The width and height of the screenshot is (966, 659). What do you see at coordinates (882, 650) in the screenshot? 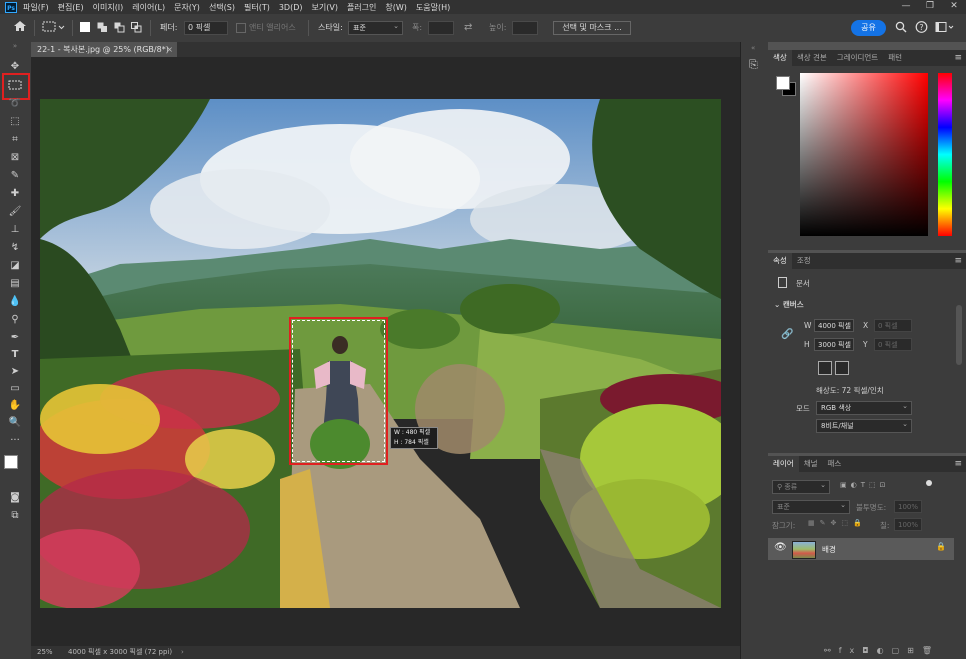
I see `layer-actions: ⚯fx◘◐▢⊞🗑` at bounding box center [882, 650].